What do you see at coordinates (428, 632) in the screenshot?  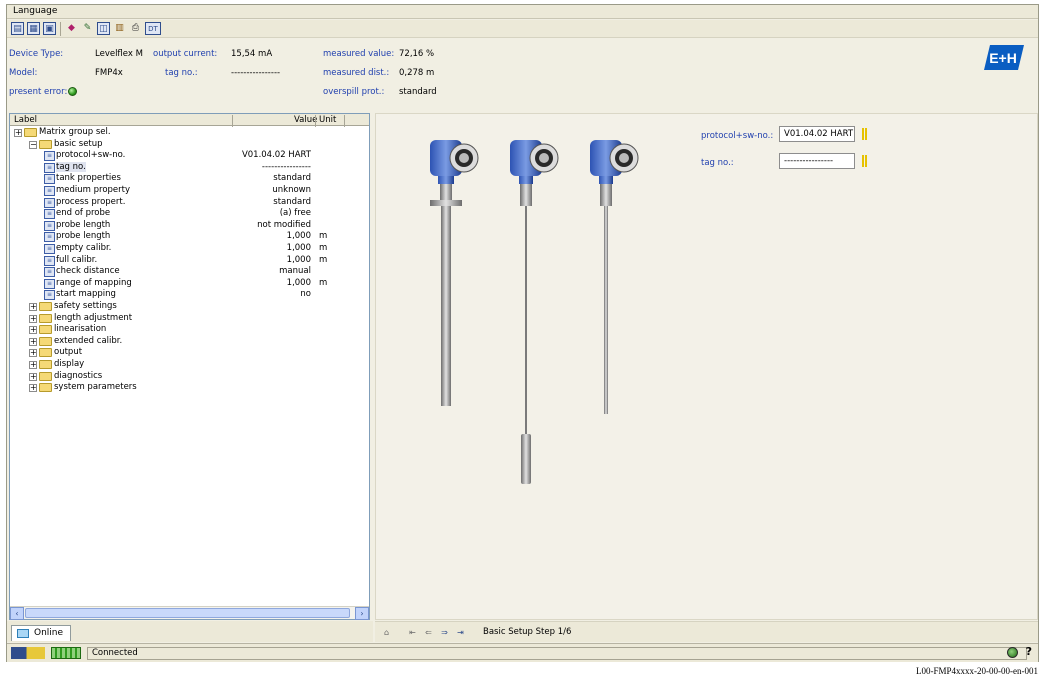 I see `previous-step-icon: ⇐` at bounding box center [428, 632].